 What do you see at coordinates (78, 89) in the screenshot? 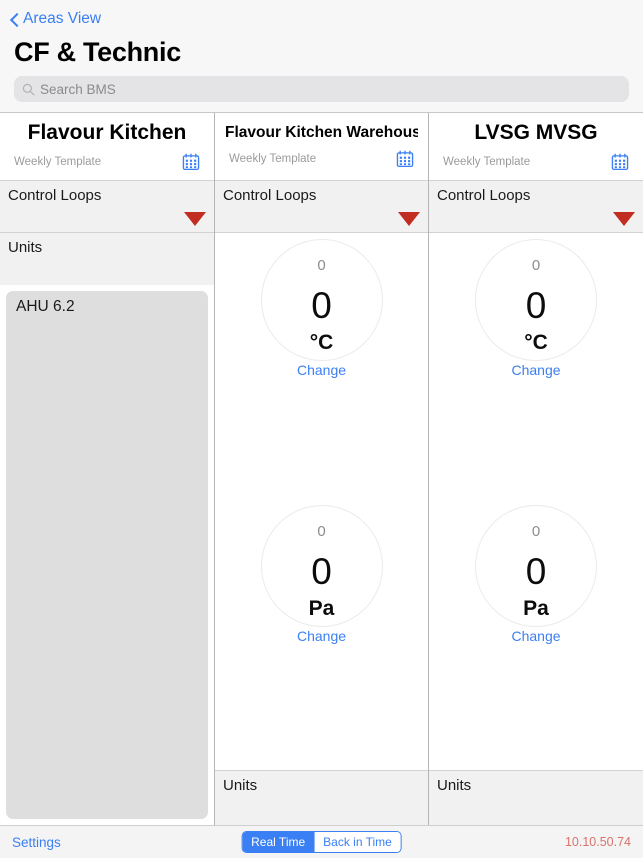
I see `search-placeholder: Search BMS` at bounding box center [78, 89].